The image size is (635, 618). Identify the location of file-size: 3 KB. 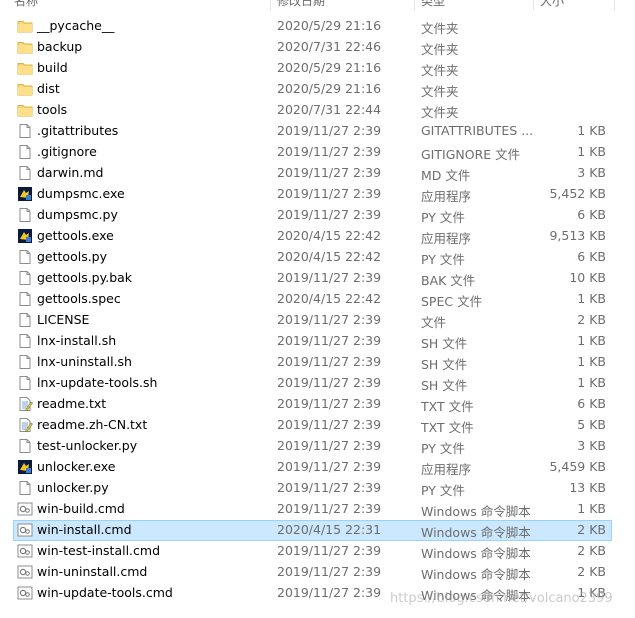
(591, 445).